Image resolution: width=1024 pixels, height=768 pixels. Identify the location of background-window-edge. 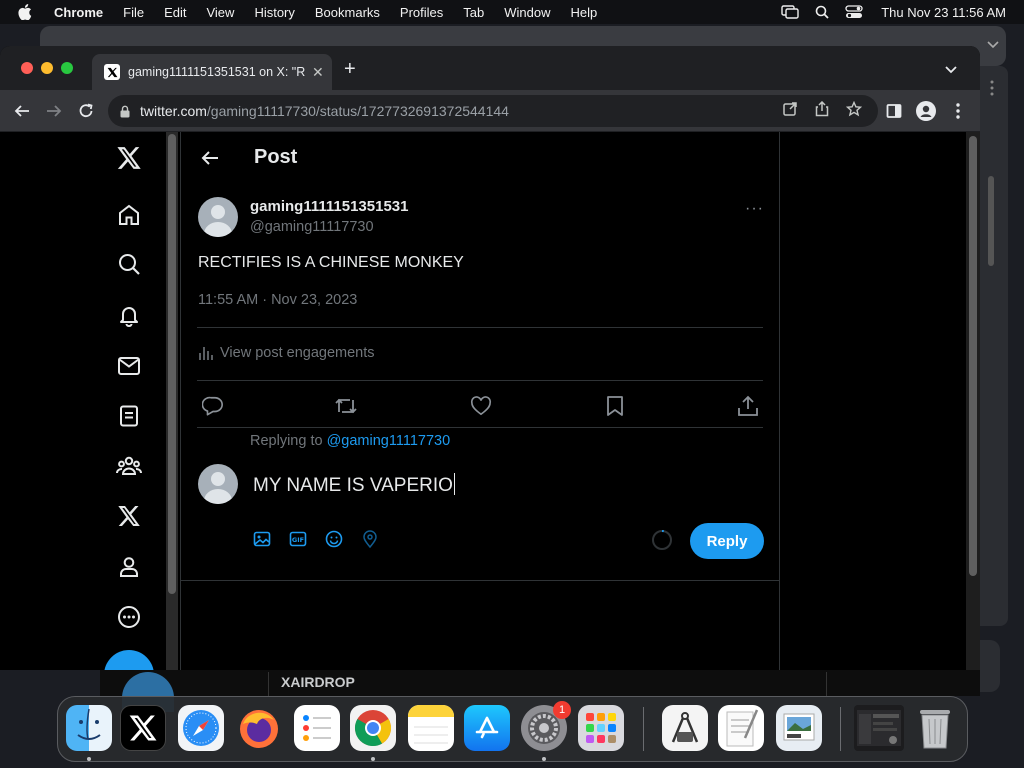
(993, 333).